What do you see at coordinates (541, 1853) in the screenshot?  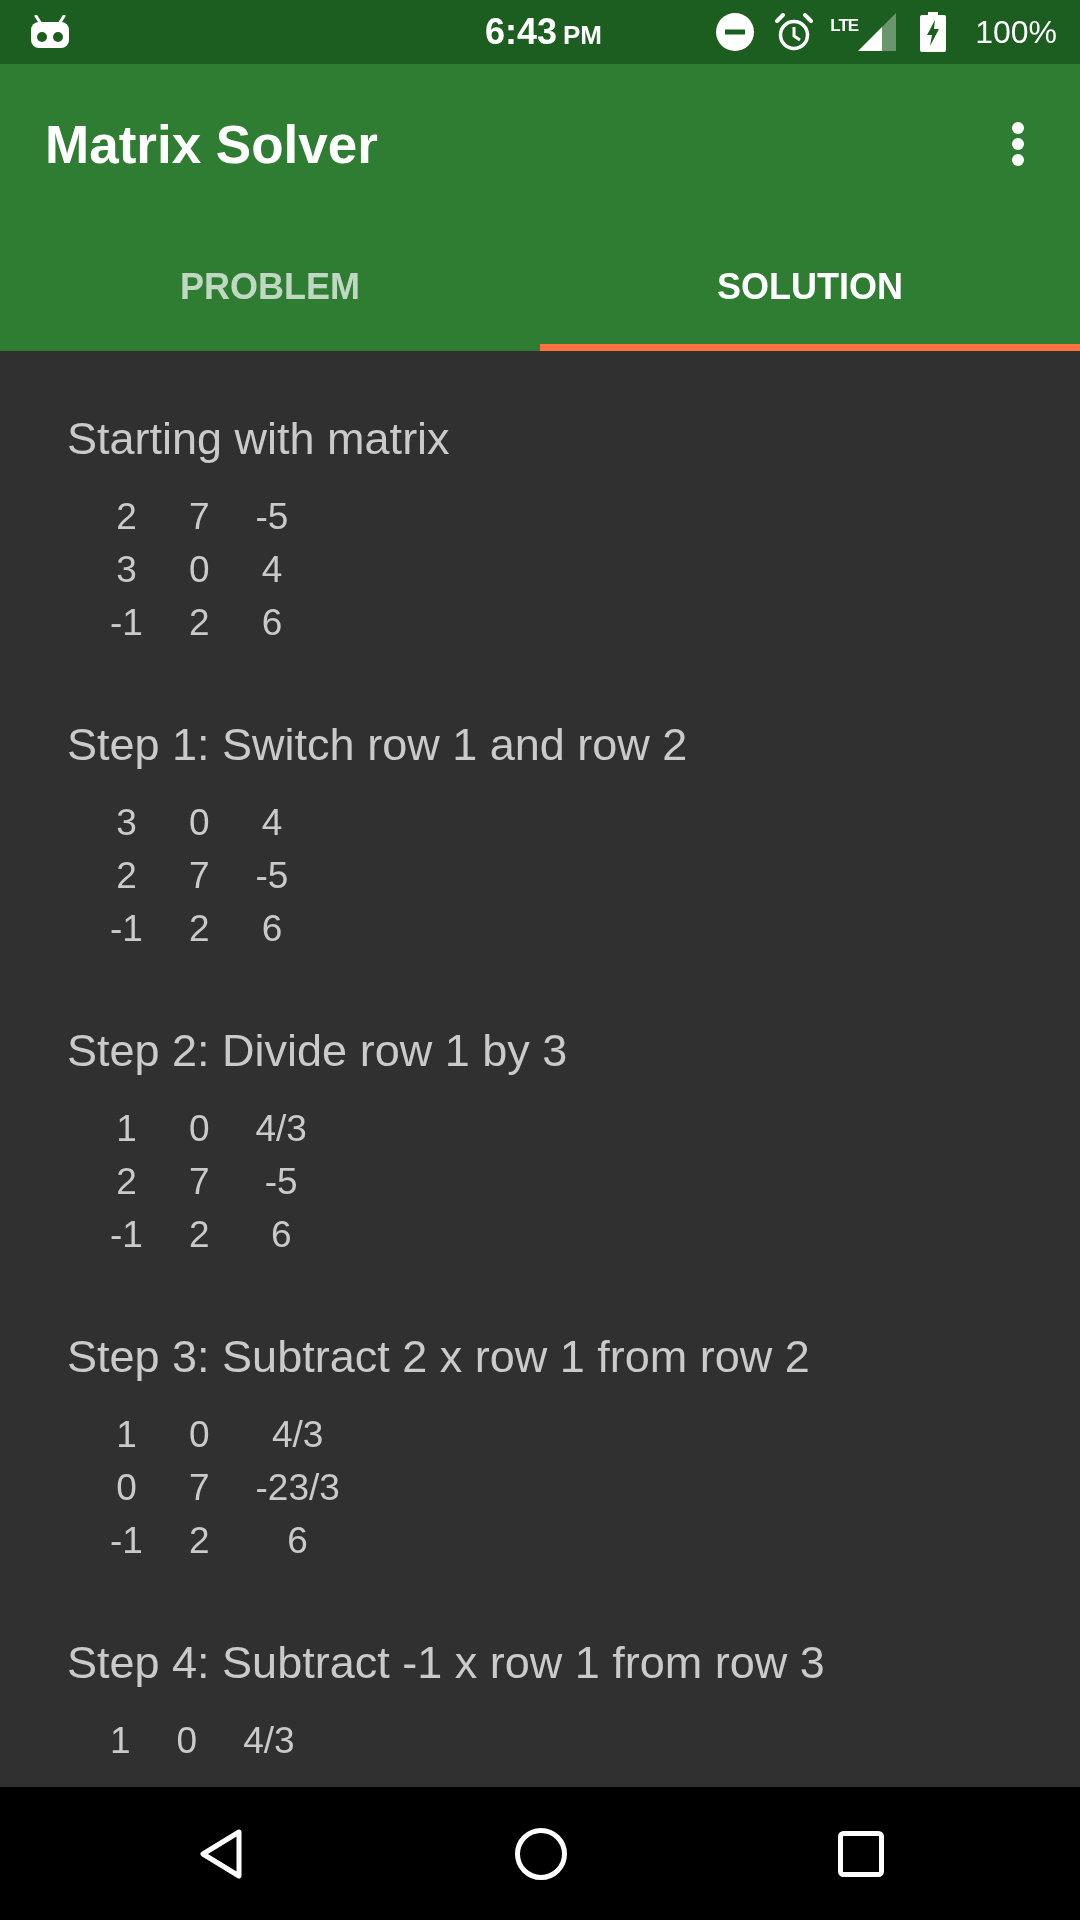 I see `home-icon` at bounding box center [541, 1853].